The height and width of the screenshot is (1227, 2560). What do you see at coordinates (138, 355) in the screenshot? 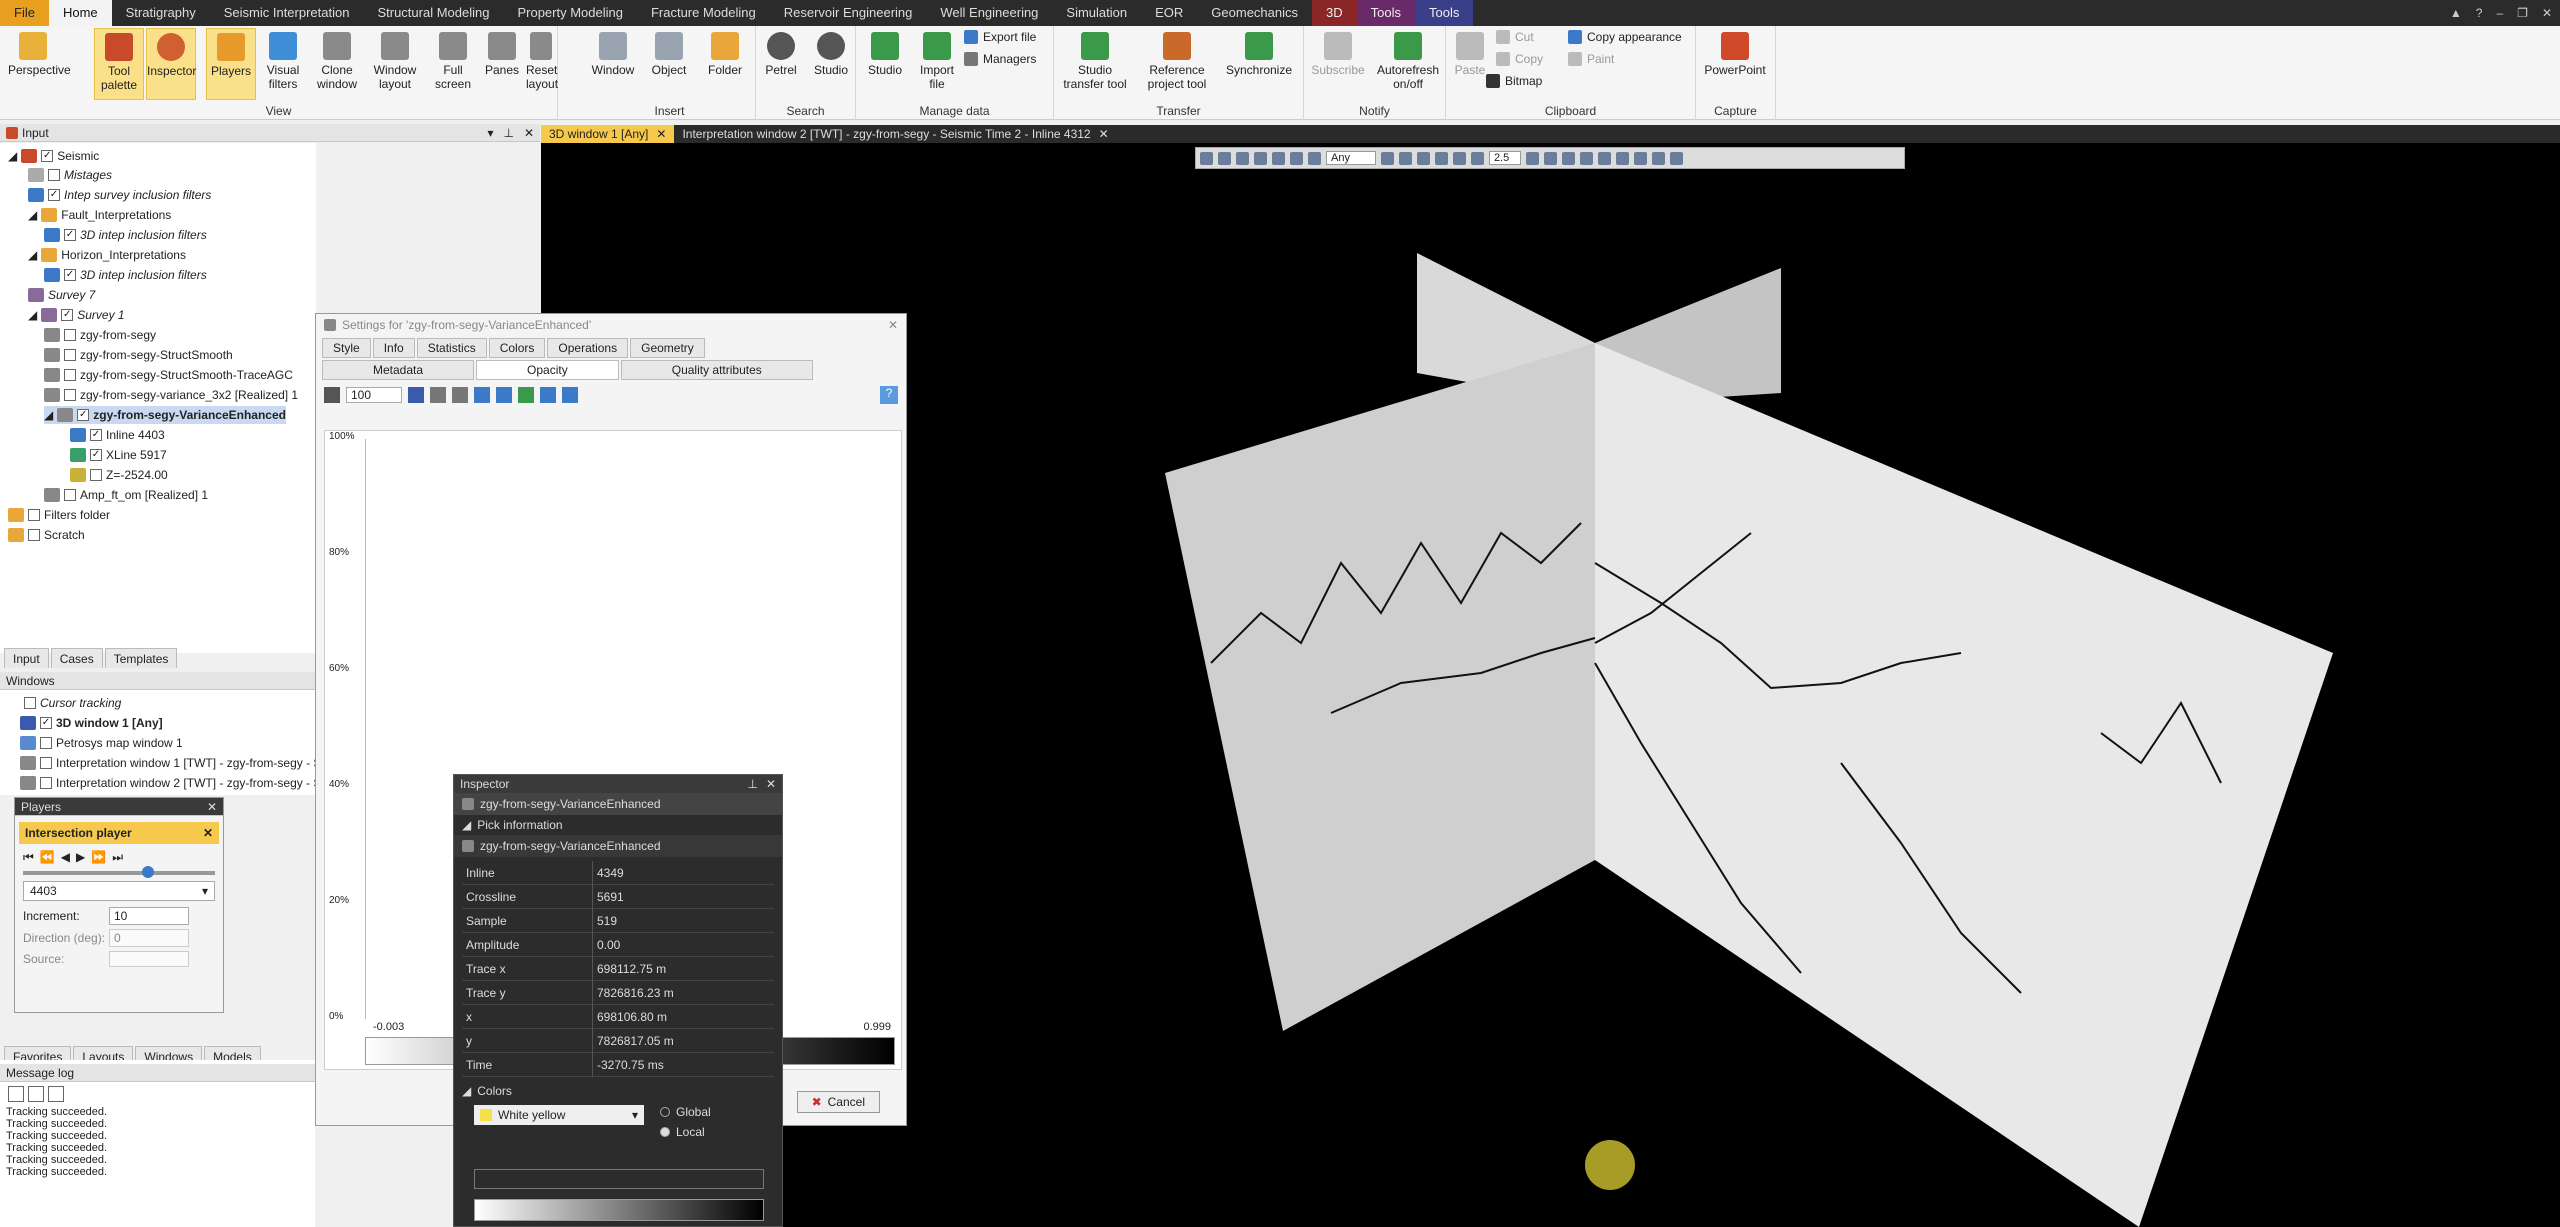
I see `tree-item-zgy-structsmooth: zgy-from-segy-StructSmooth` at bounding box center [138, 355].